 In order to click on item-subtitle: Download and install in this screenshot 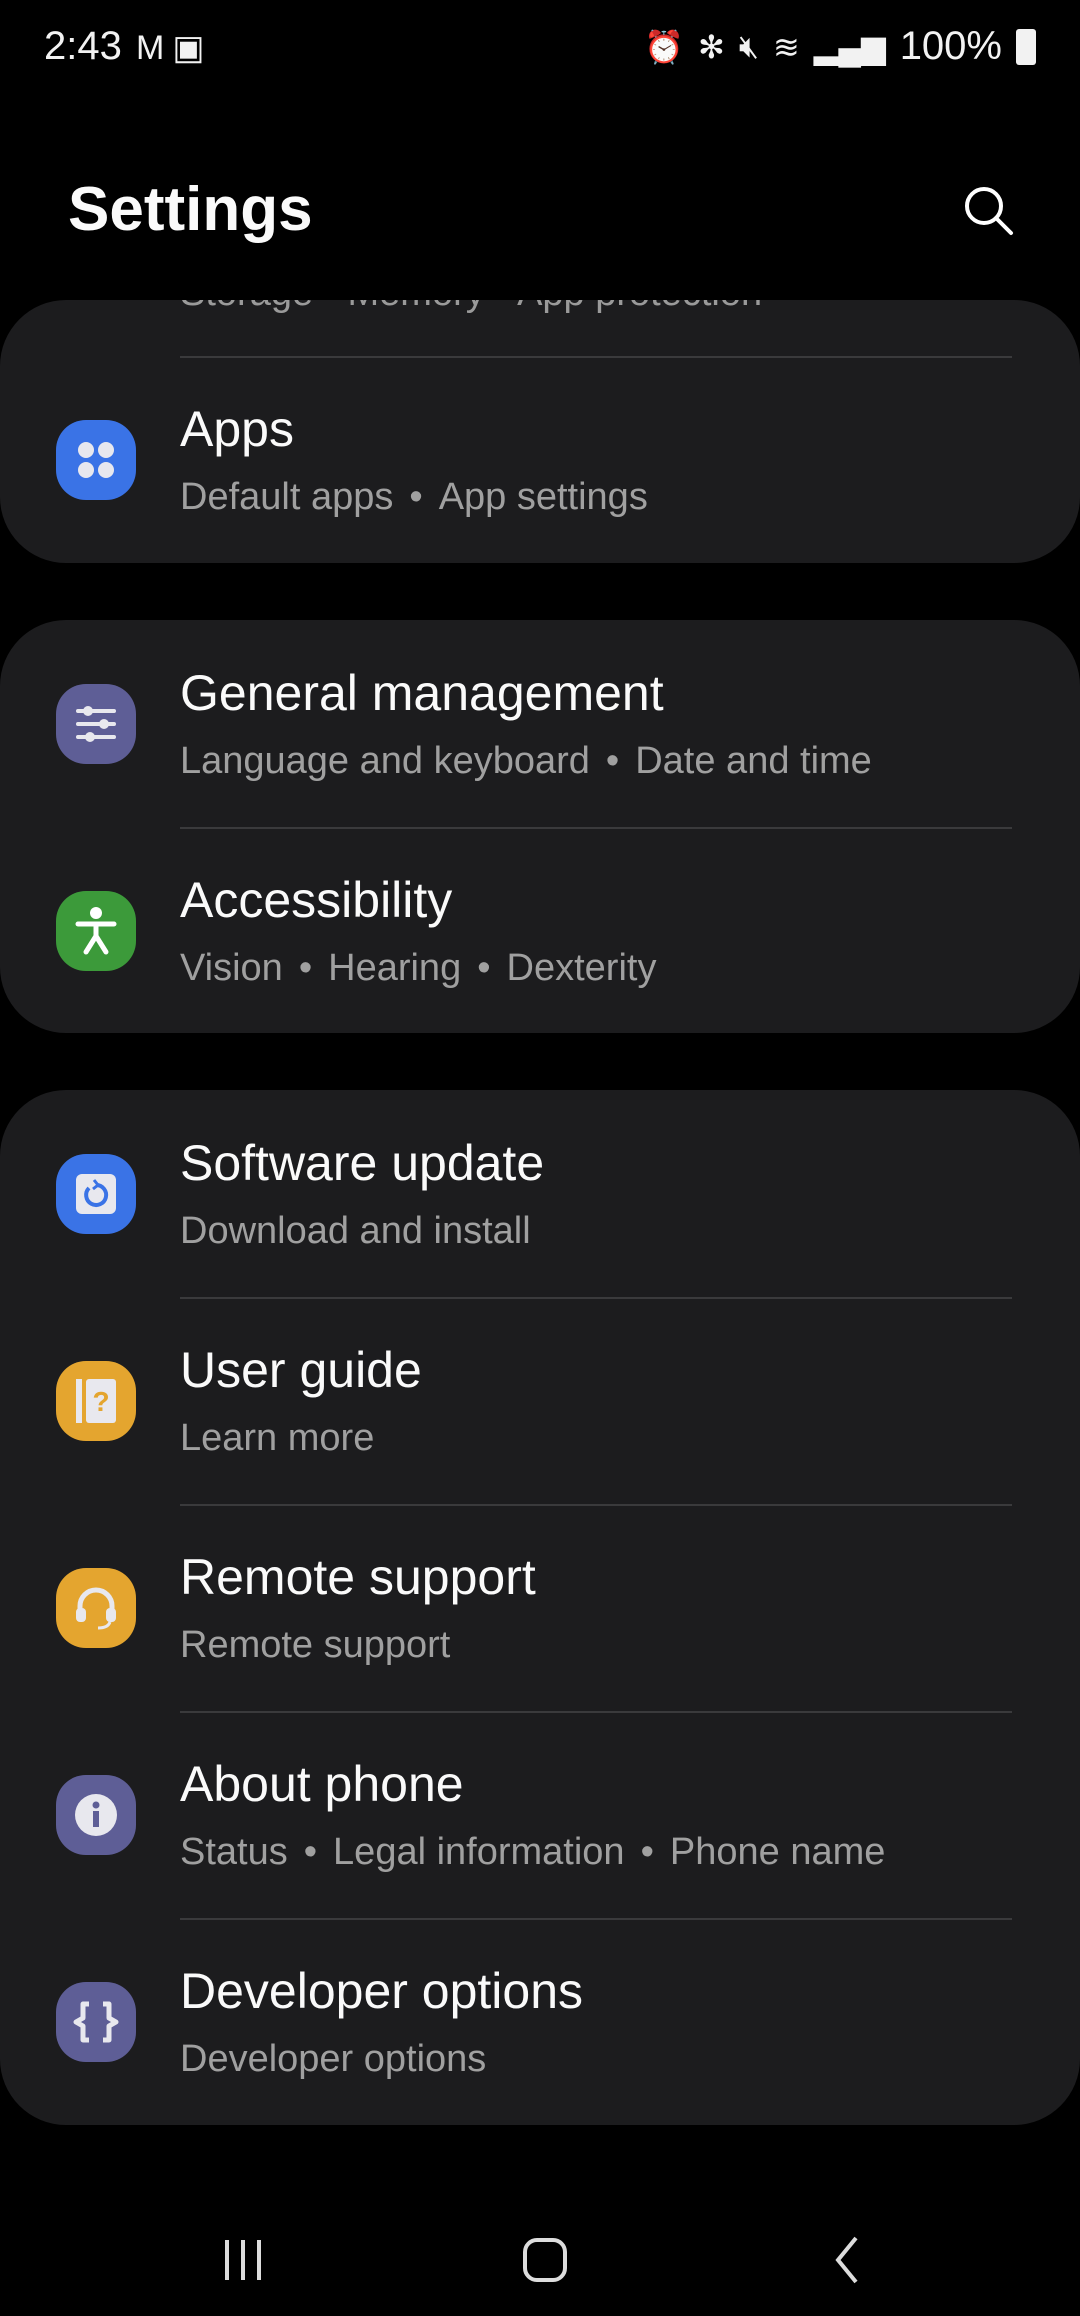, I will do `click(355, 1231)`.